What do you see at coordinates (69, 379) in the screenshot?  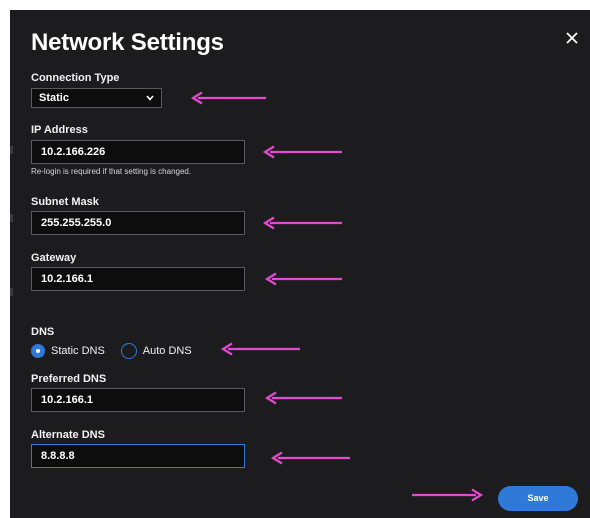 I see `preferred-dns-label: Preferred DNS` at bounding box center [69, 379].